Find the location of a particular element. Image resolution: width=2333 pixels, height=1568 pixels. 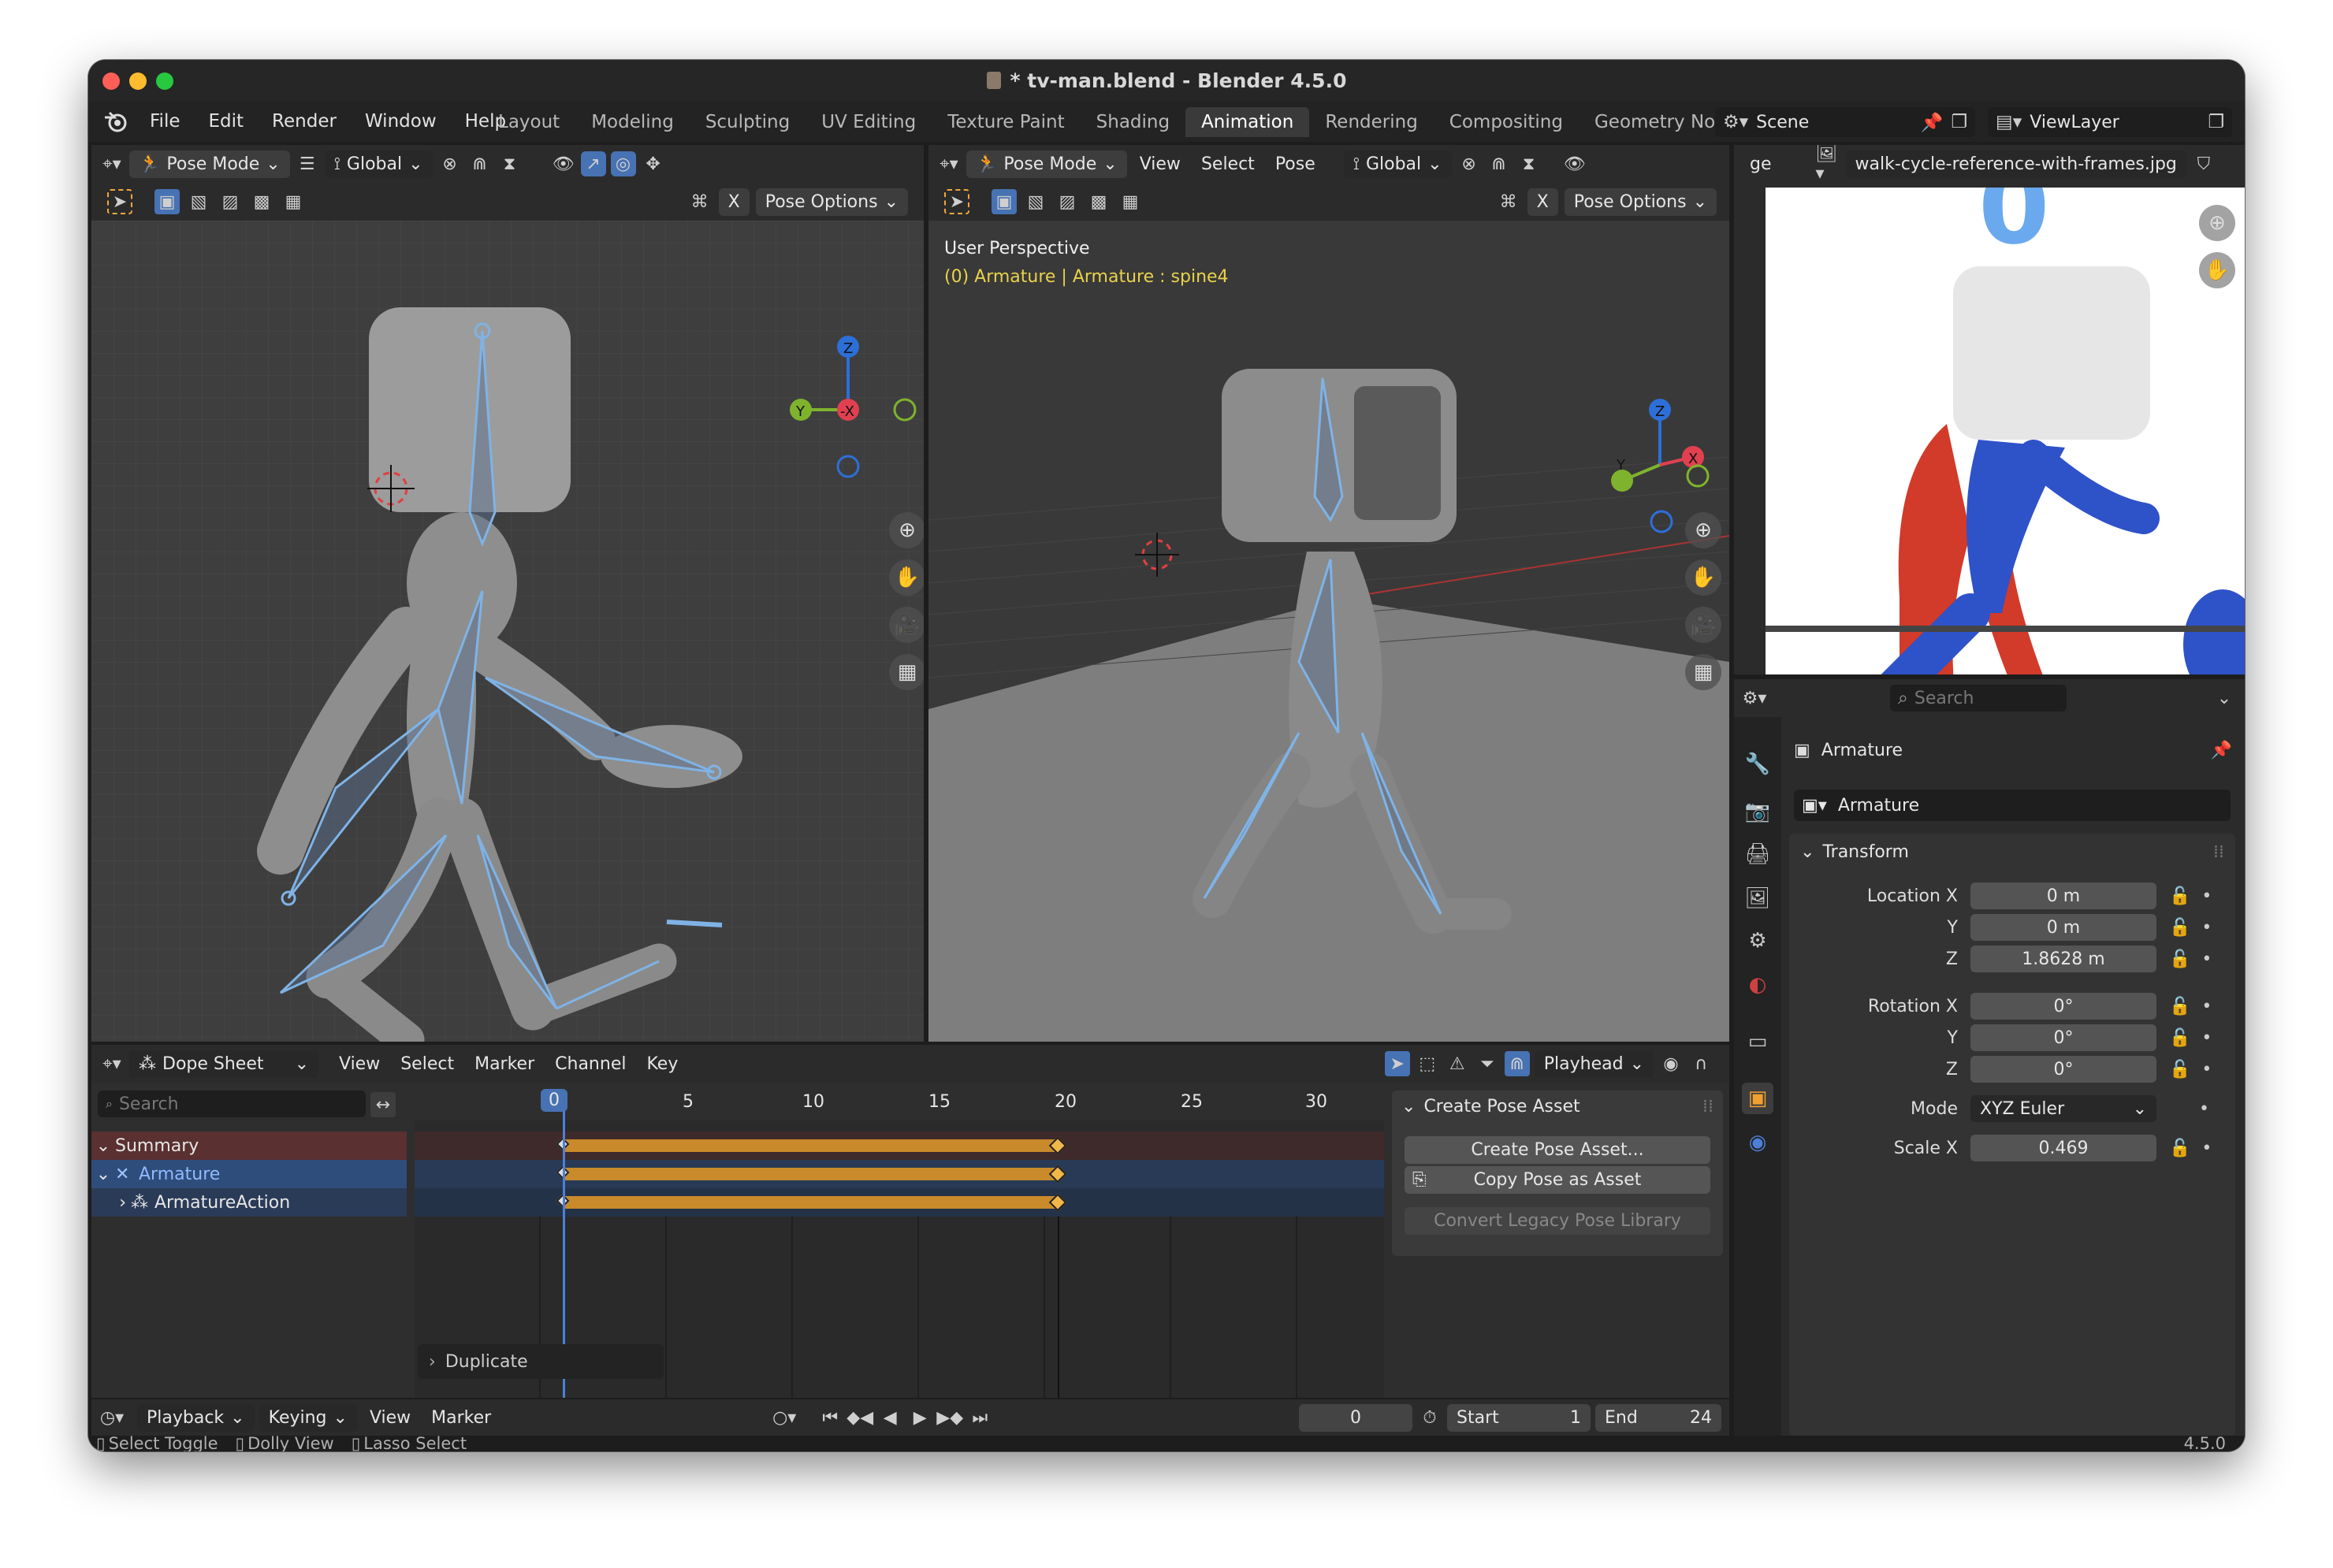

rotation-z-field: 0° is located at coordinates (2063, 1069).